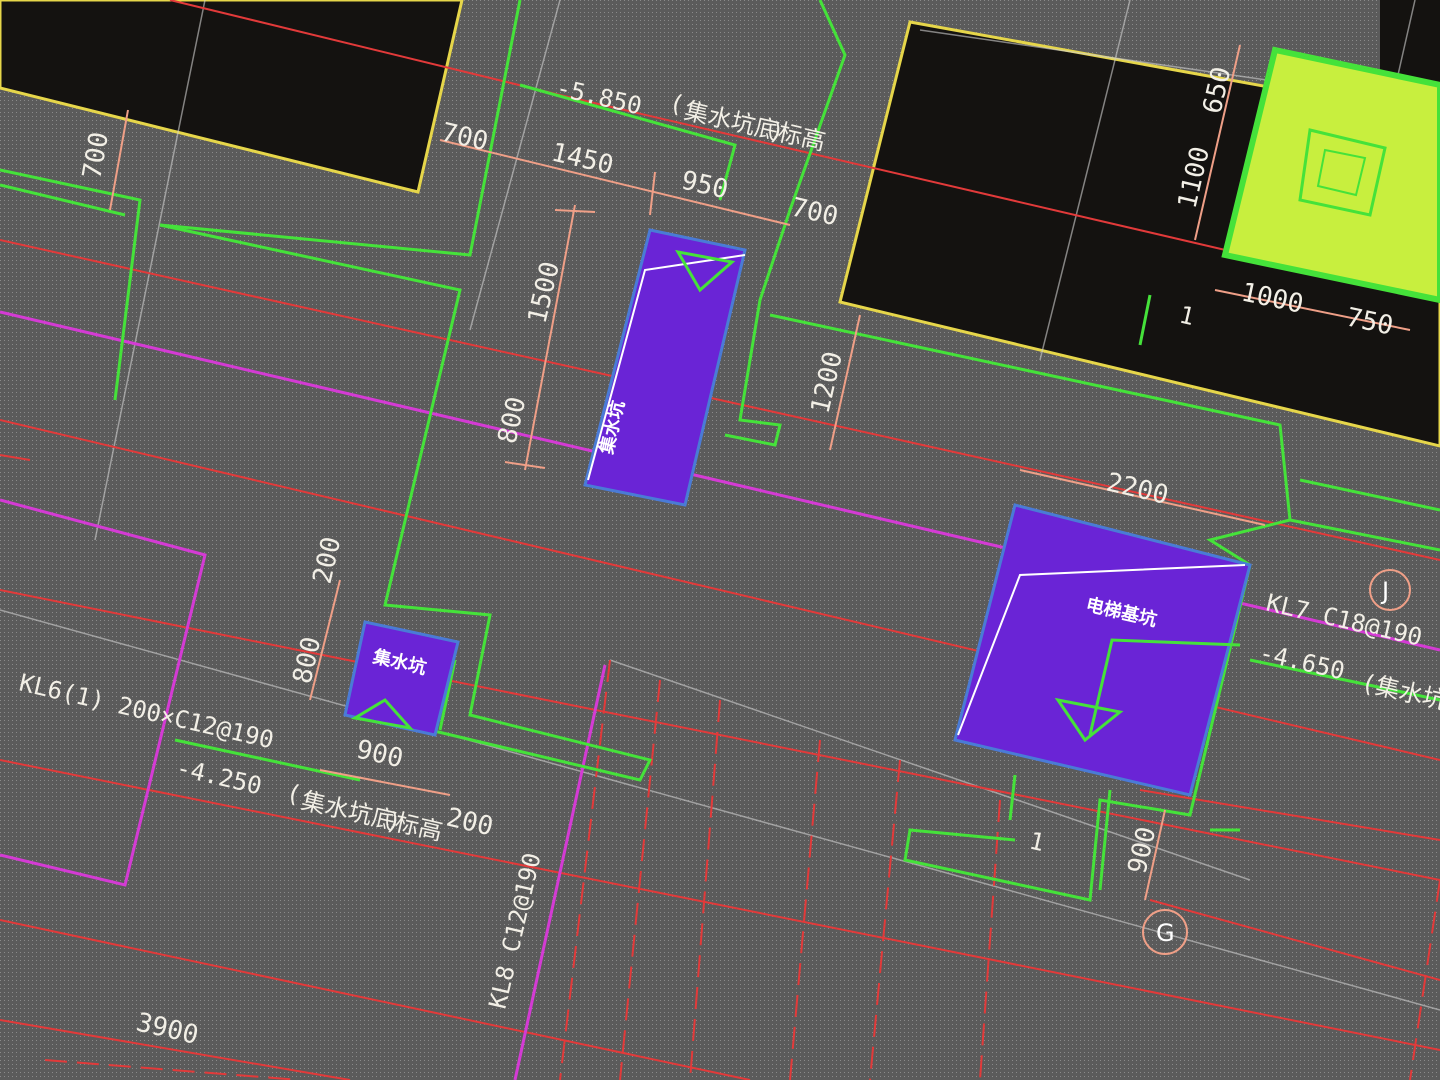 This screenshot has width=1440, height=1080. I want to click on axis-label-j: J, so click(1384, 591).